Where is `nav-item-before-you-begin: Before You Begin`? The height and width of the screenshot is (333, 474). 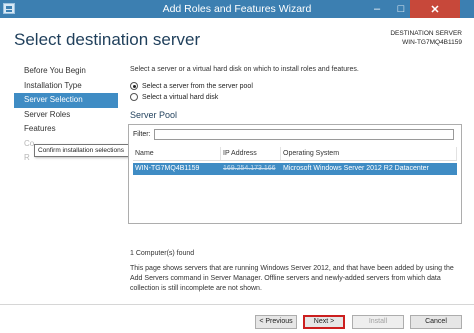 nav-item-before-you-begin: Before You Begin is located at coordinates (66, 71).